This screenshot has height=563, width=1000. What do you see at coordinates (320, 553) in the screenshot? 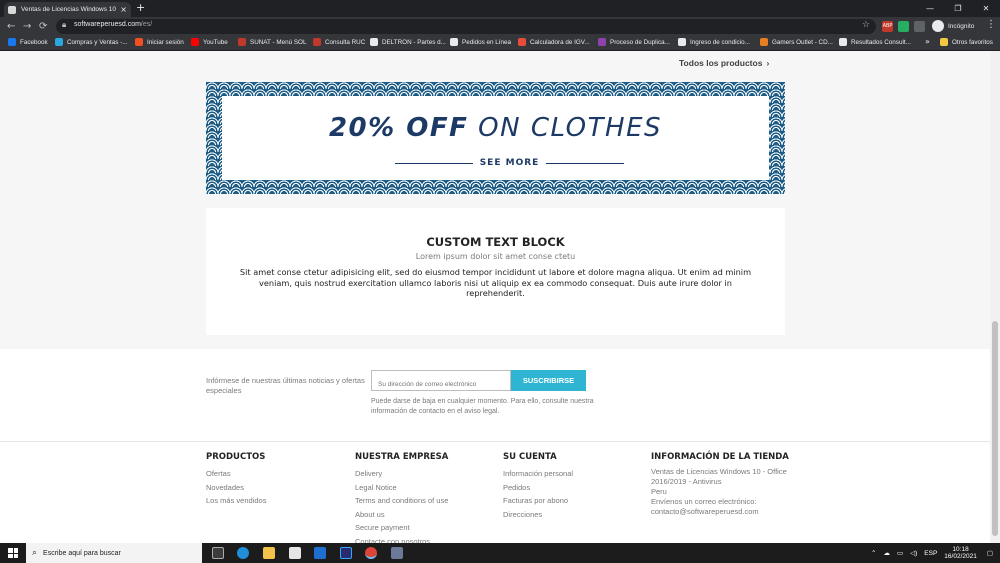
I see `mail-icon` at bounding box center [320, 553].